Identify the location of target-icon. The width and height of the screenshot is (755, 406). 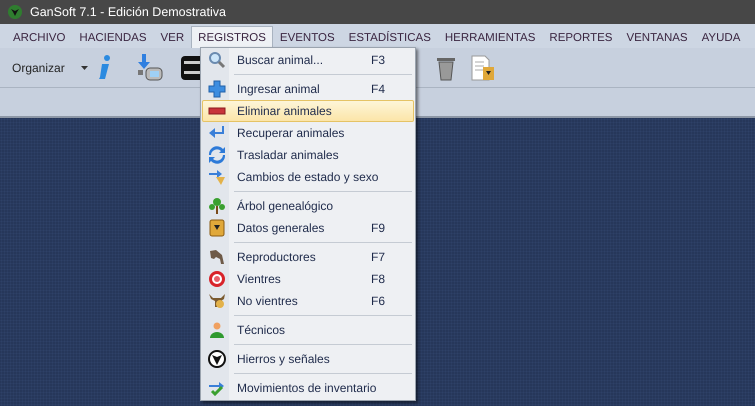
(217, 279).